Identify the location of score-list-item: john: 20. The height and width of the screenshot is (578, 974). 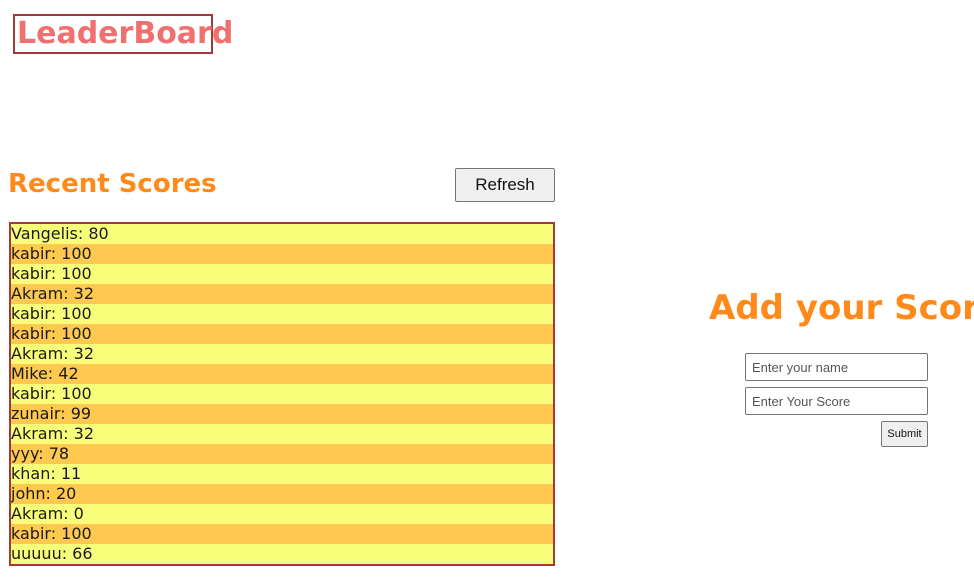
(282, 494).